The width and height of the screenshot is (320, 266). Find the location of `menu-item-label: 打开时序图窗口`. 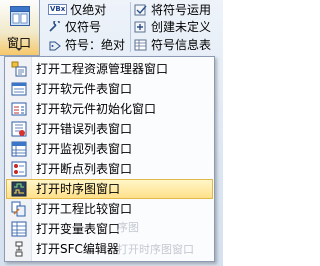

menu-item-label: 打开时序图窗口 is located at coordinates (78, 189).